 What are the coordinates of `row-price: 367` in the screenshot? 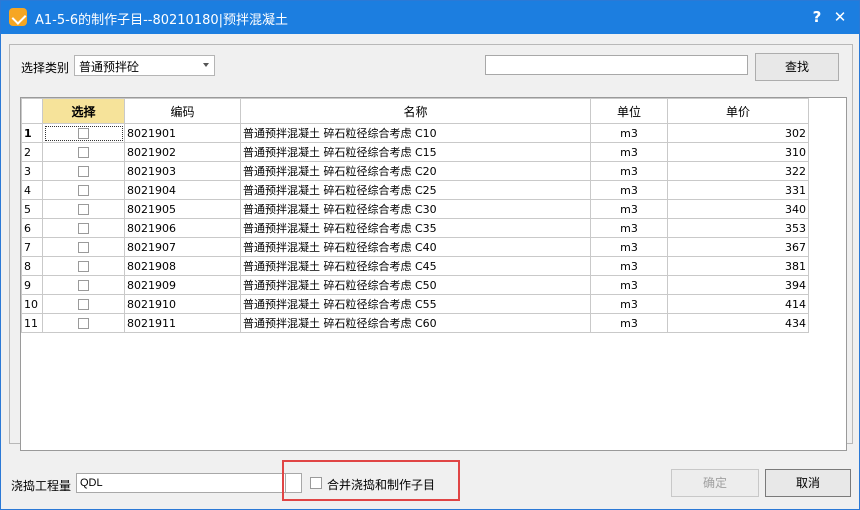 It's located at (738, 247).